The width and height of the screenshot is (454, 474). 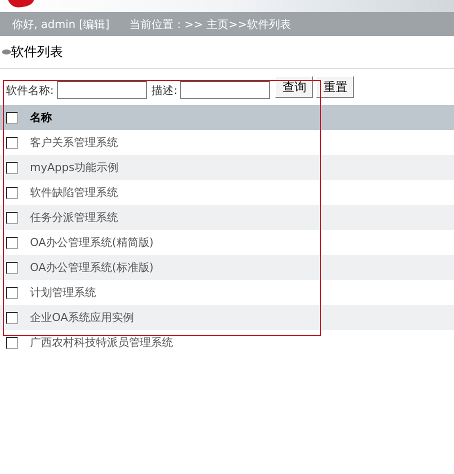 What do you see at coordinates (37, 52) in the screenshot?
I see `page-title: 软件列表` at bounding box center [37, 52].